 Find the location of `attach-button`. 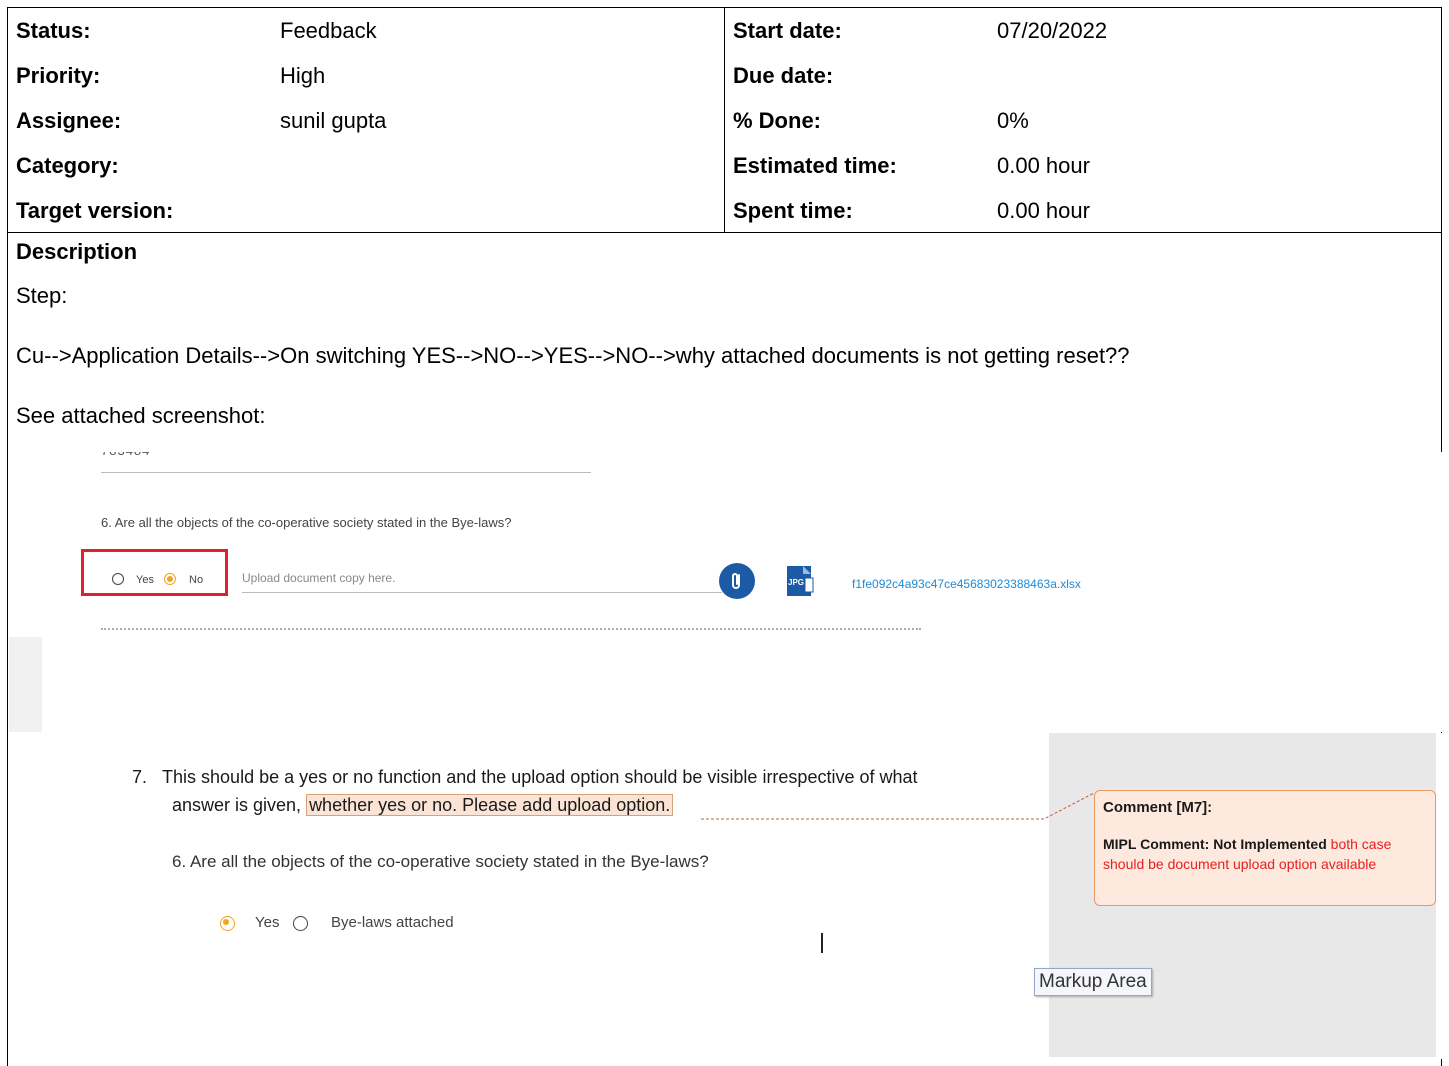

attach-button is located at coordinates (737, 581).